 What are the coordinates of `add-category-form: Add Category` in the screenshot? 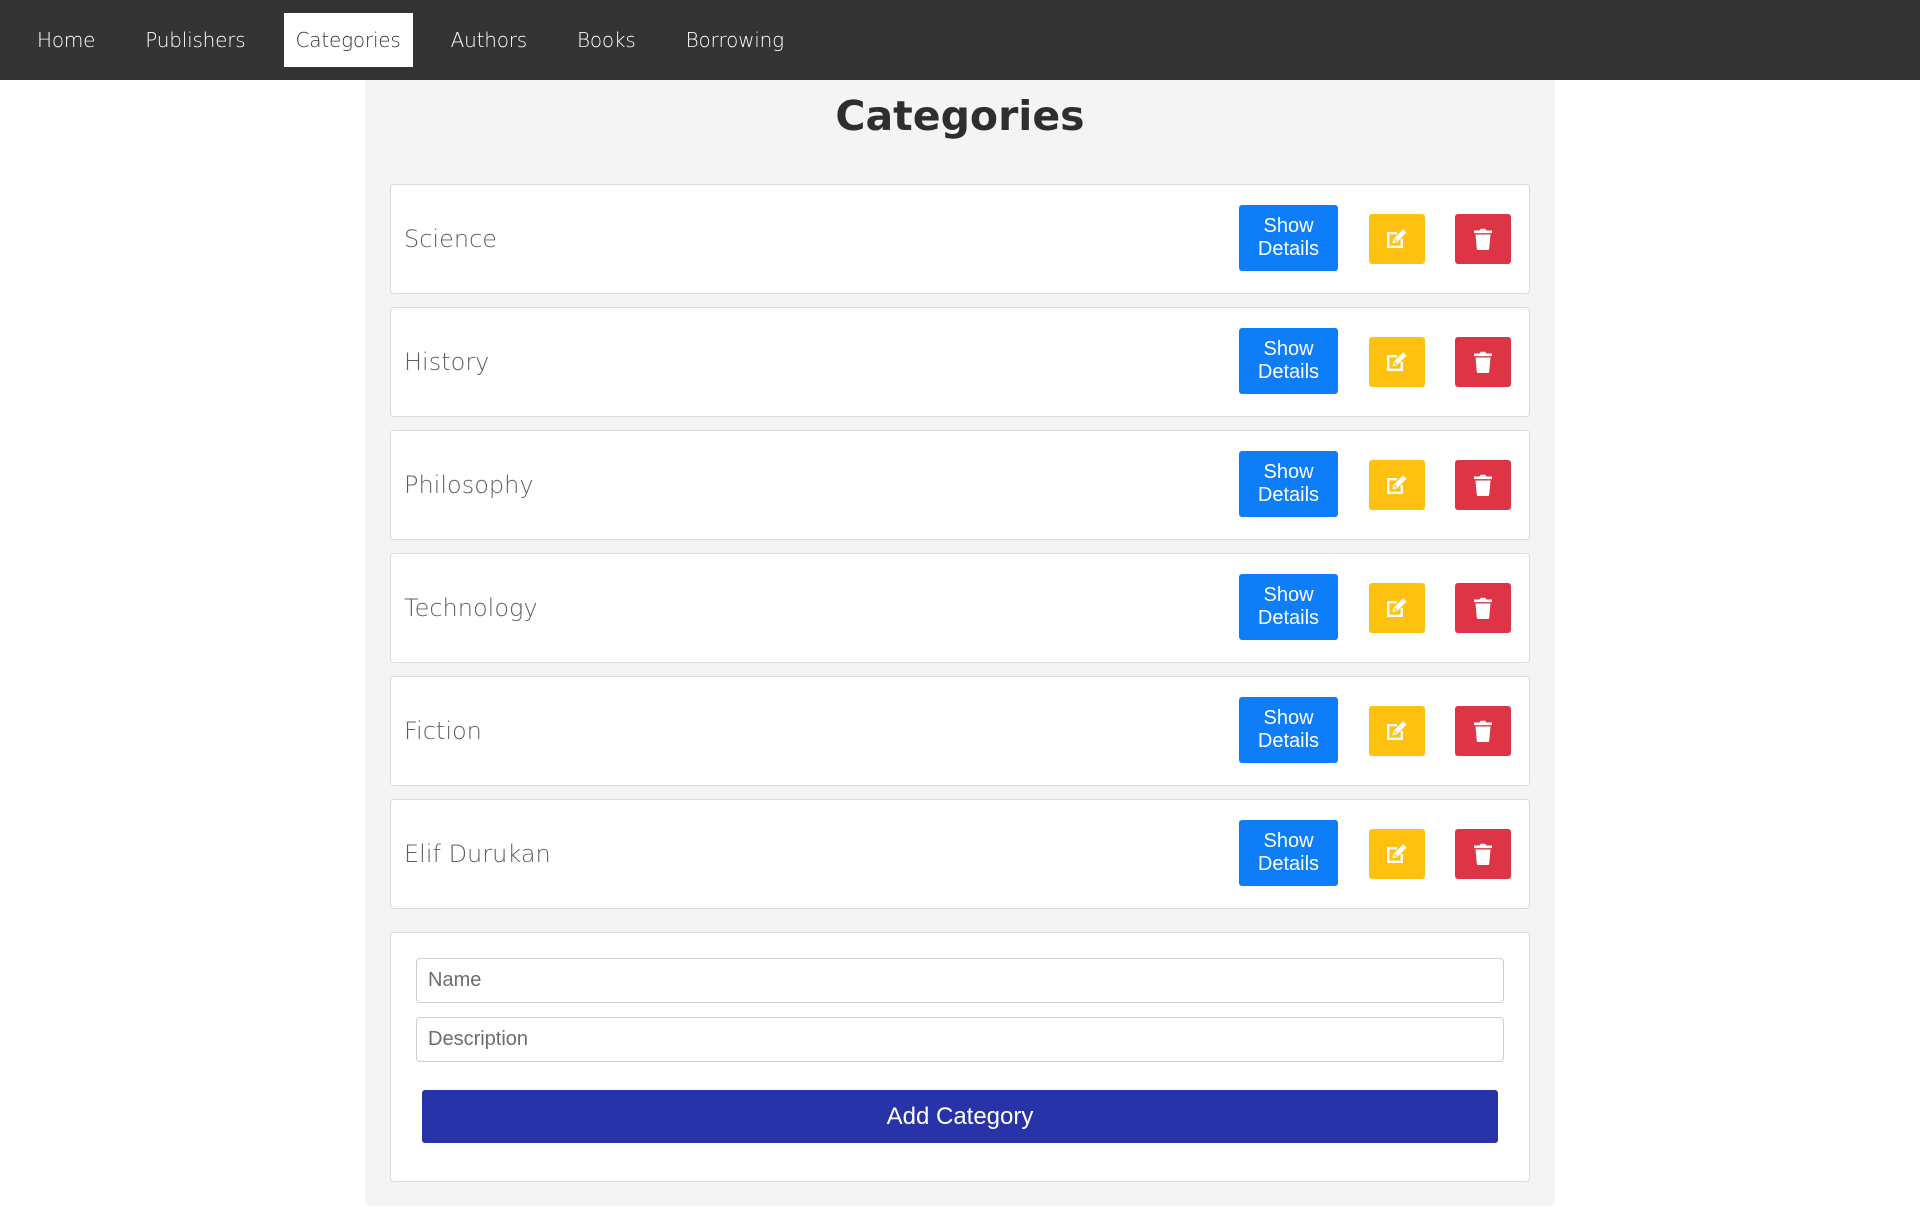 It's located at (960, 1057).